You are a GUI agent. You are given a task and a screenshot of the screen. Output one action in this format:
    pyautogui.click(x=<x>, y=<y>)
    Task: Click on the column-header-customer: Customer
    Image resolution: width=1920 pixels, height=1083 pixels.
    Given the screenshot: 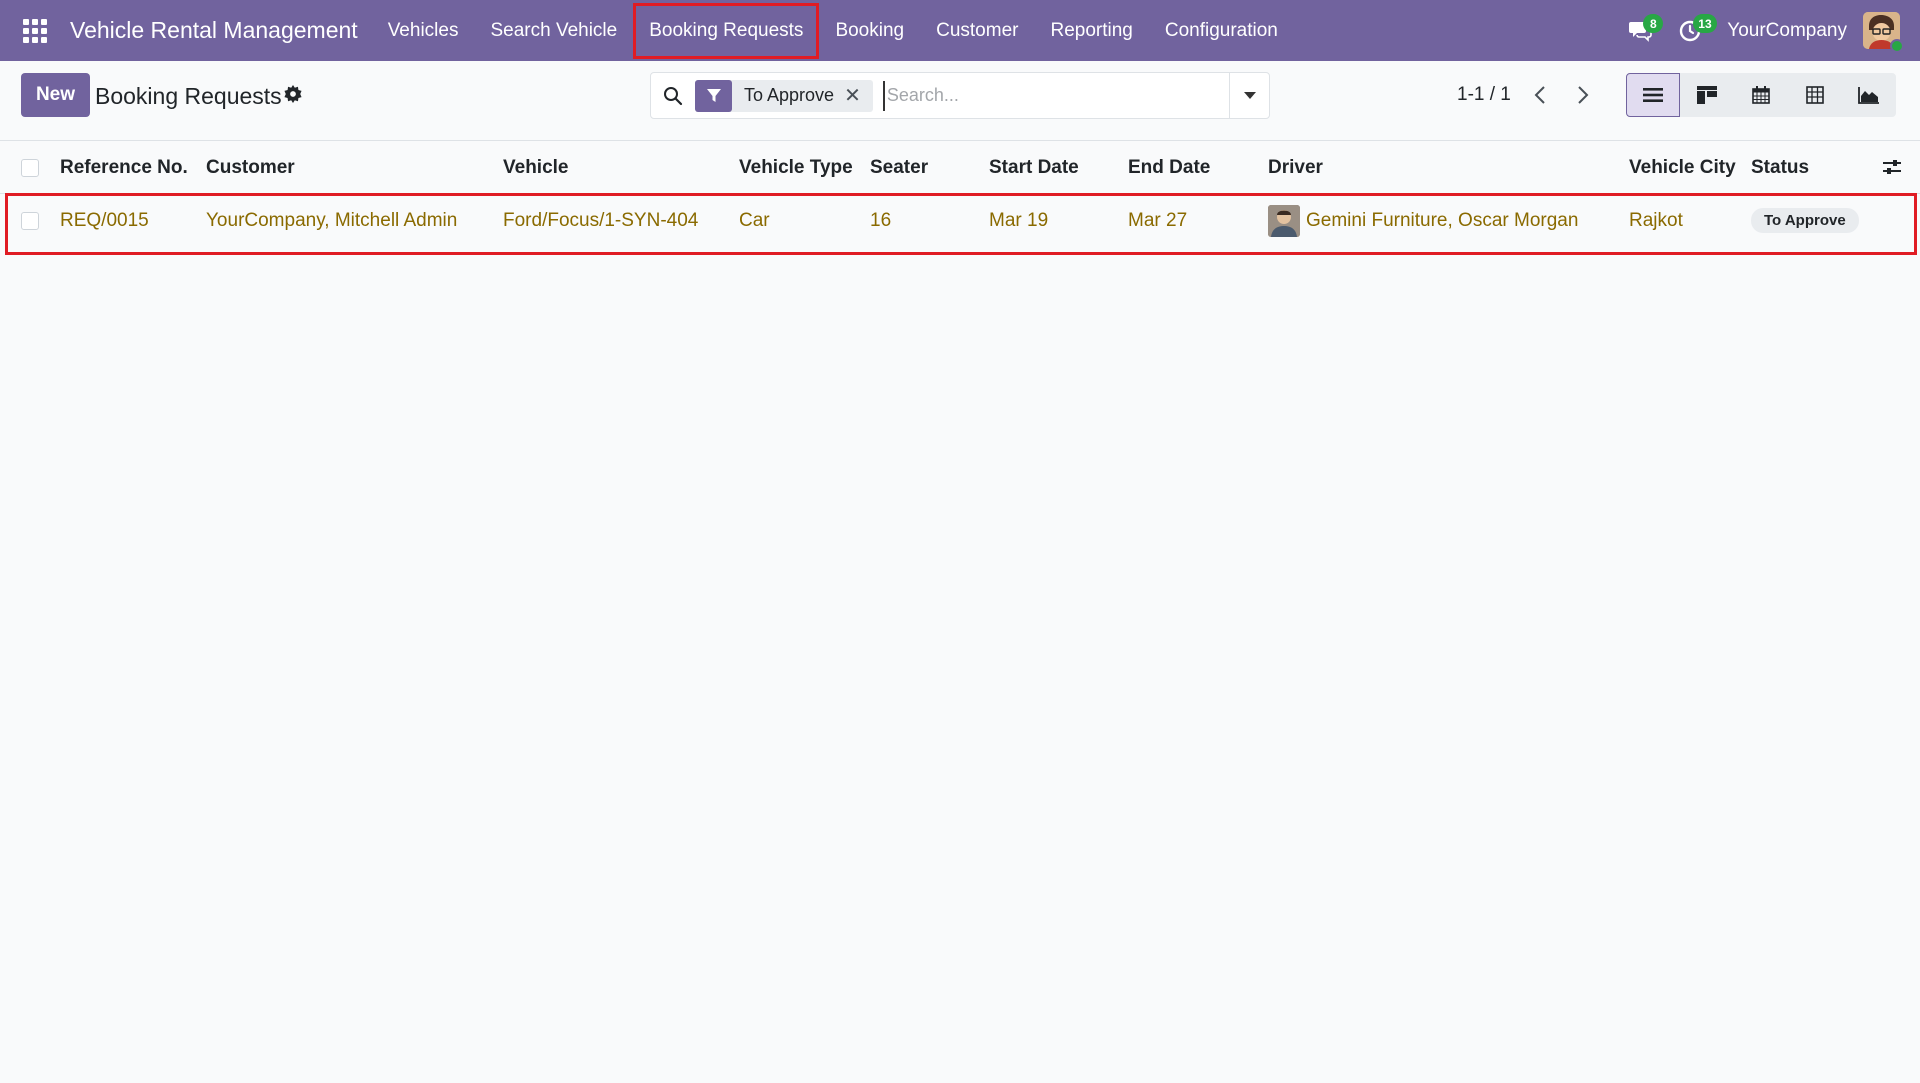 What is the action you would take?
    pyautogui.click(x=250, y=167)
    